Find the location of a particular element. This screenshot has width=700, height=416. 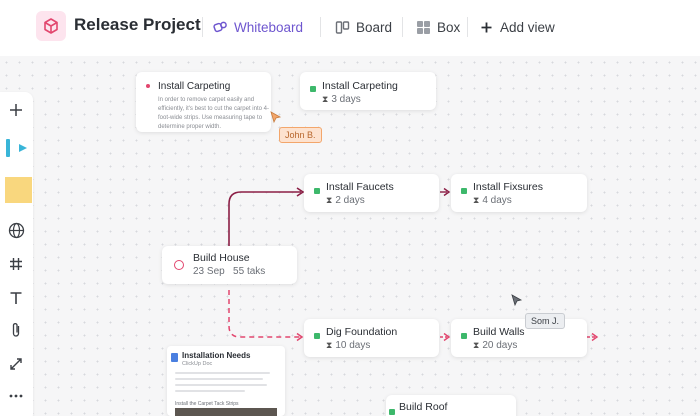

tab-box-label: Box is located at coordinates (449, 27).